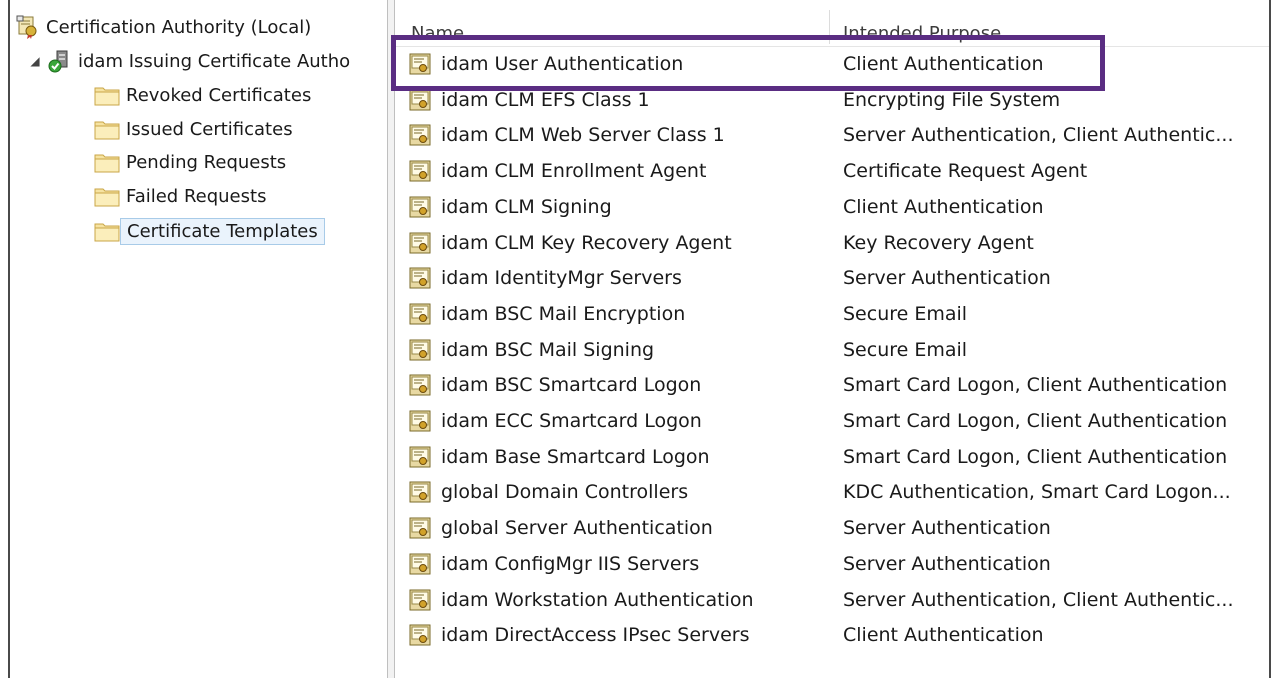 The image size is (1279, 678). Describe the element at coordinates (545, 99) in the screenshot. I see `template-name: idam CLM EFS Class 1` at that location.